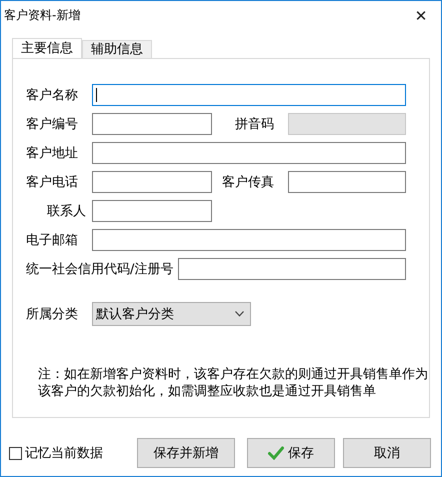 The image size is (442, 477). Describe the element at coordinates (421, 15) in the screenshot. I see `close-button: ✕` at that location.